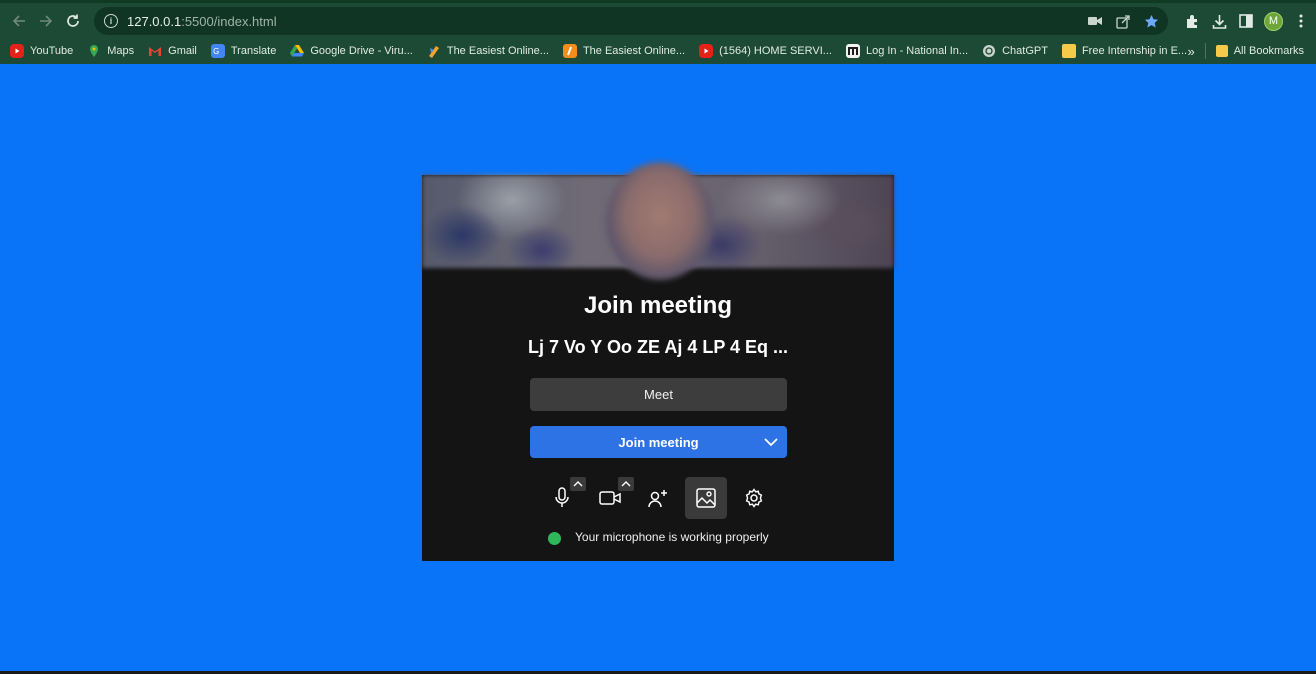 The height and width of the screenshot is (674, 1316). What do you see at coordinates (771, 442) in the screenshot?
I see `chevron-down-icon` at bounding box center [771, 442].